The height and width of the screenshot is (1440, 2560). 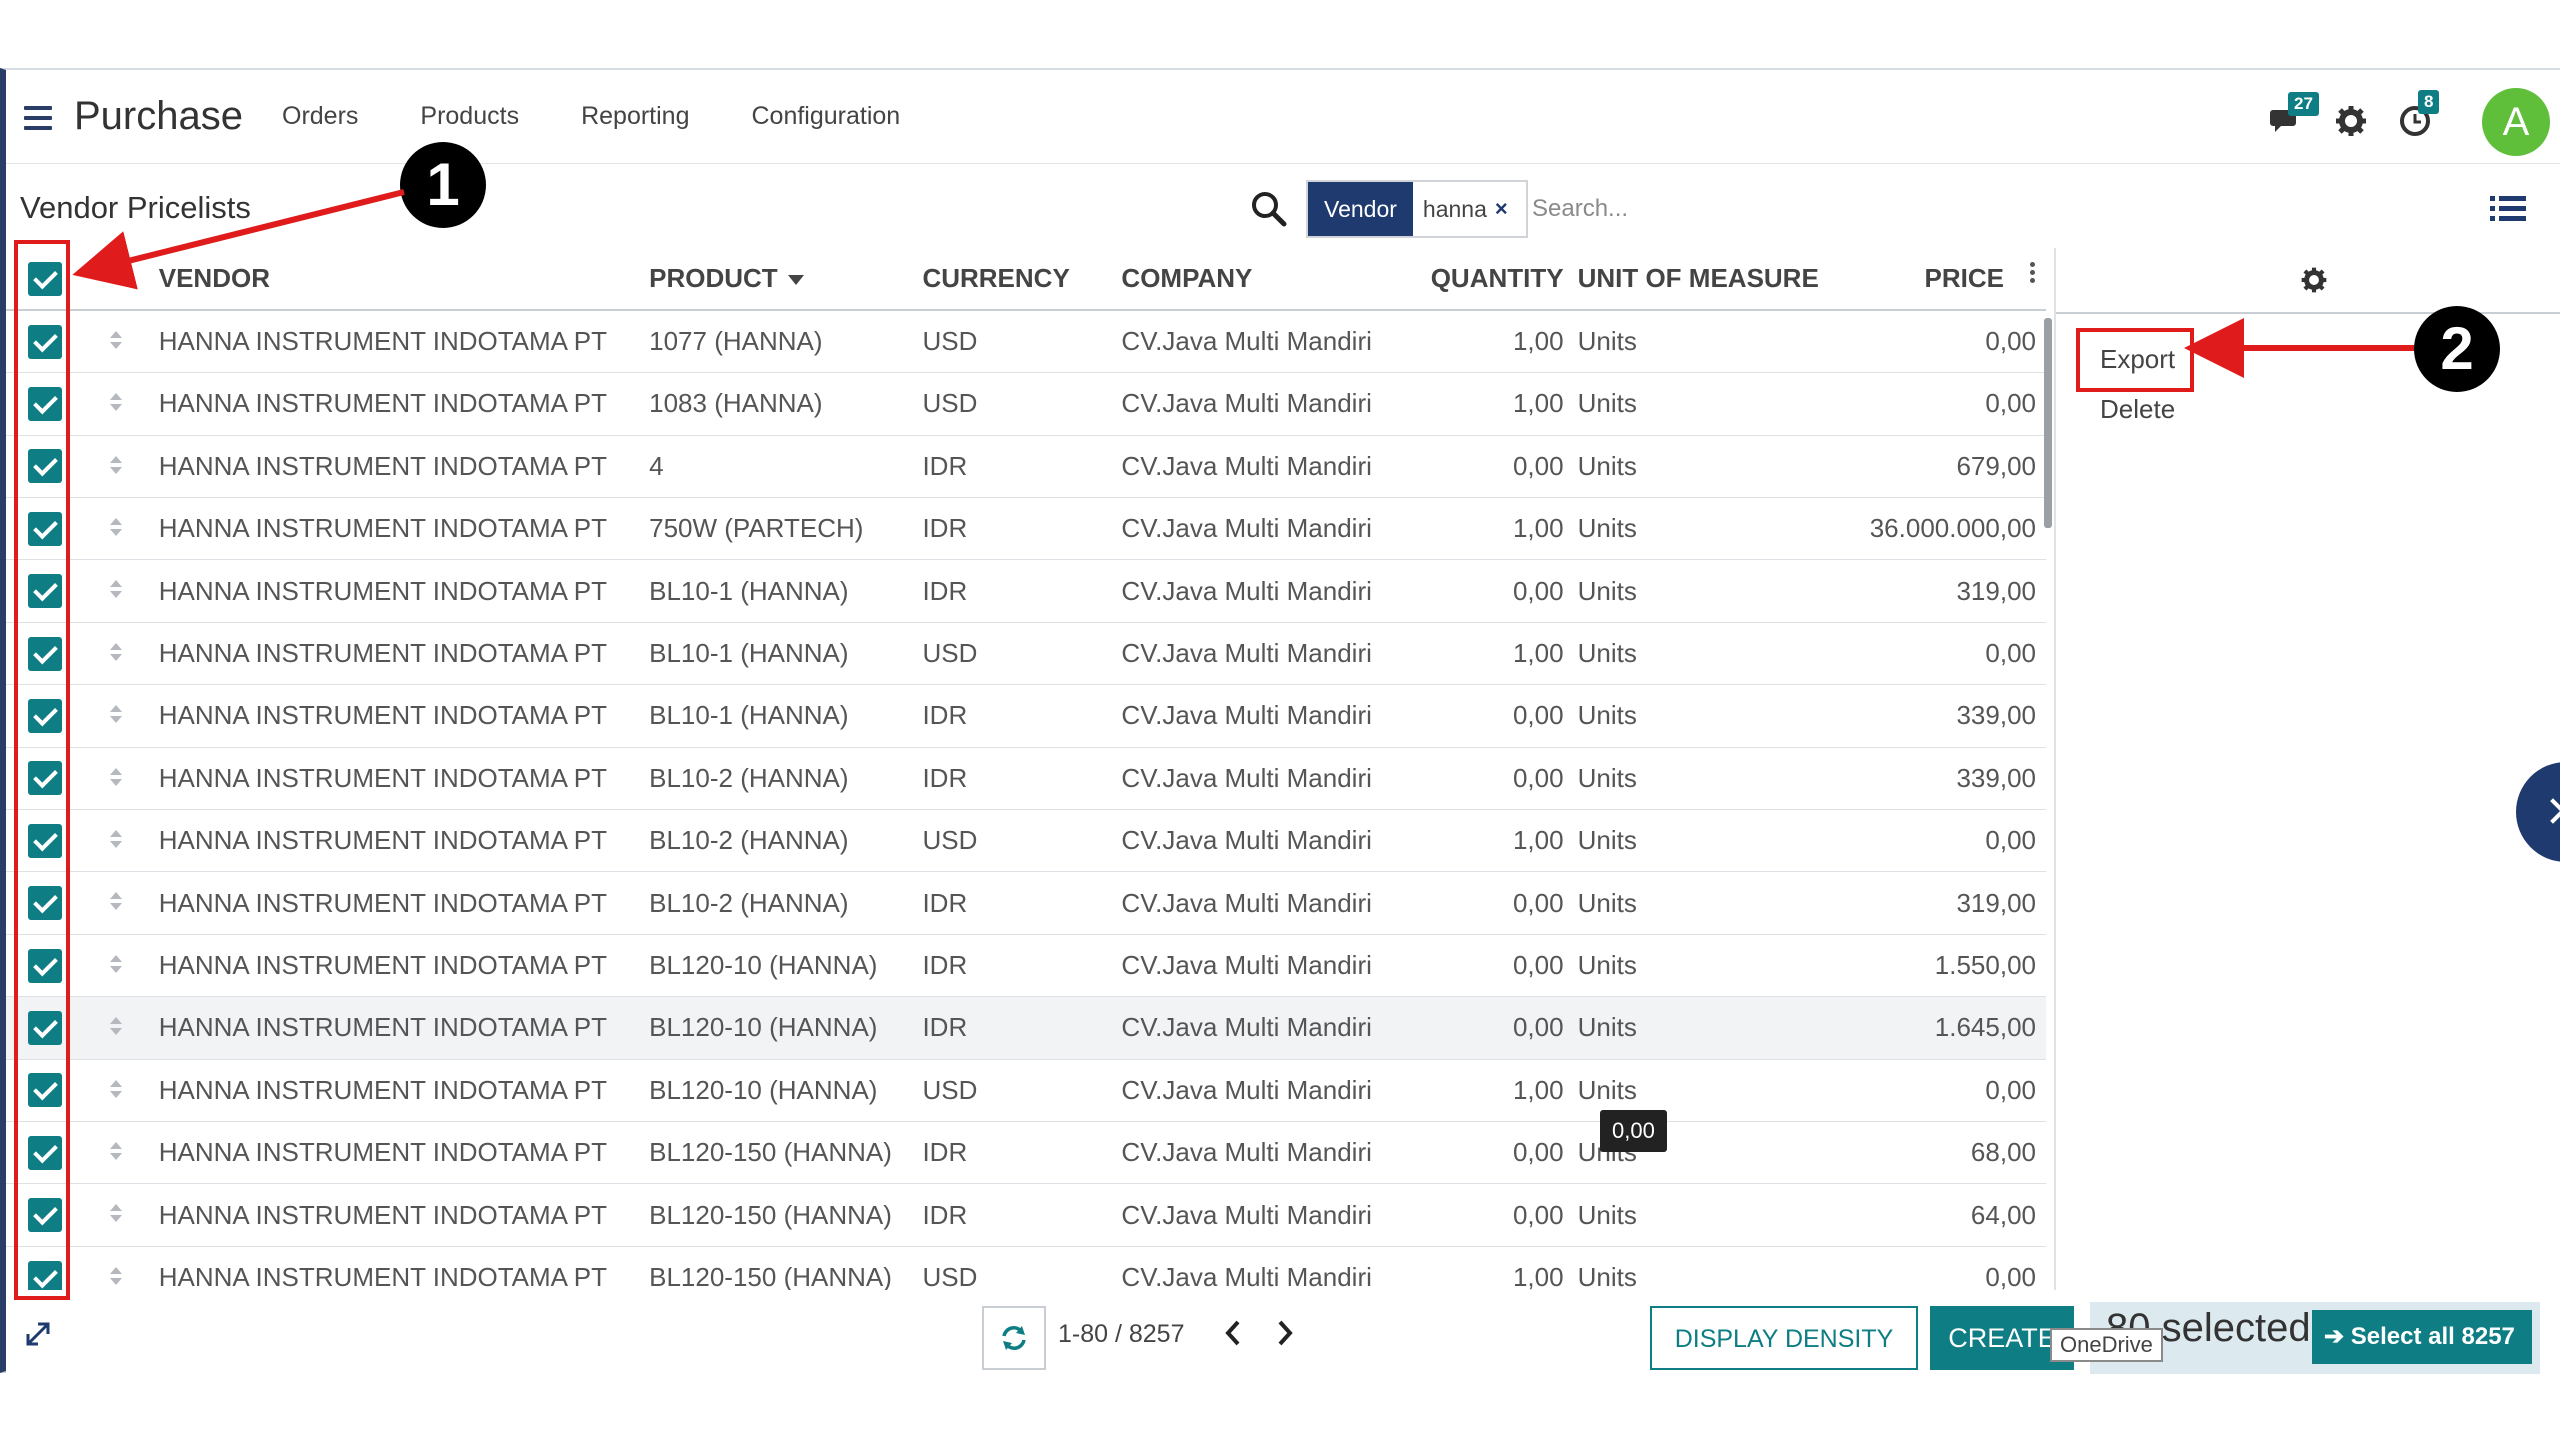 I want to click on pager-value: 1-80 / 8257, so click(x=1121, y=1334).